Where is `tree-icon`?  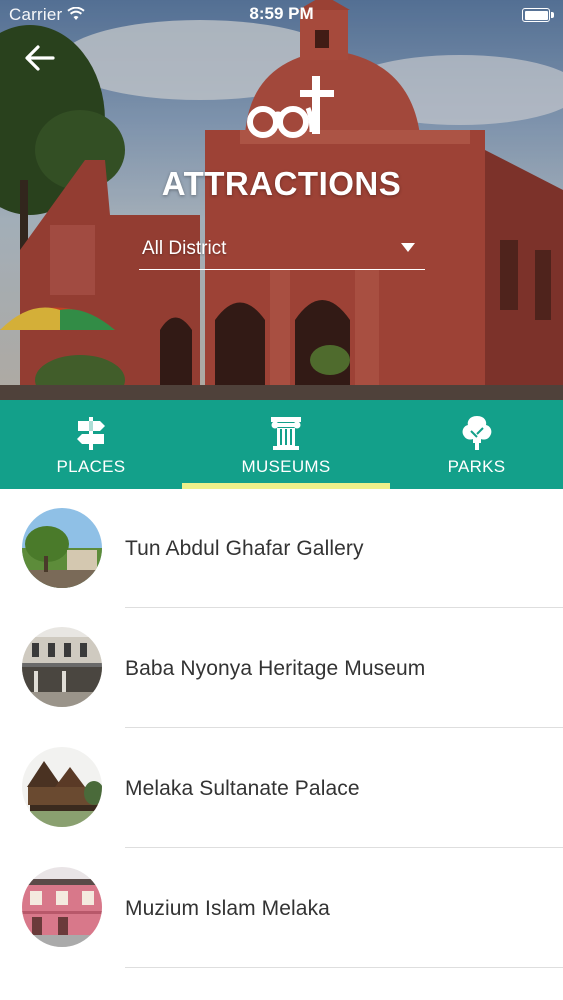
tree-icon is located at coordinates (476, 433).